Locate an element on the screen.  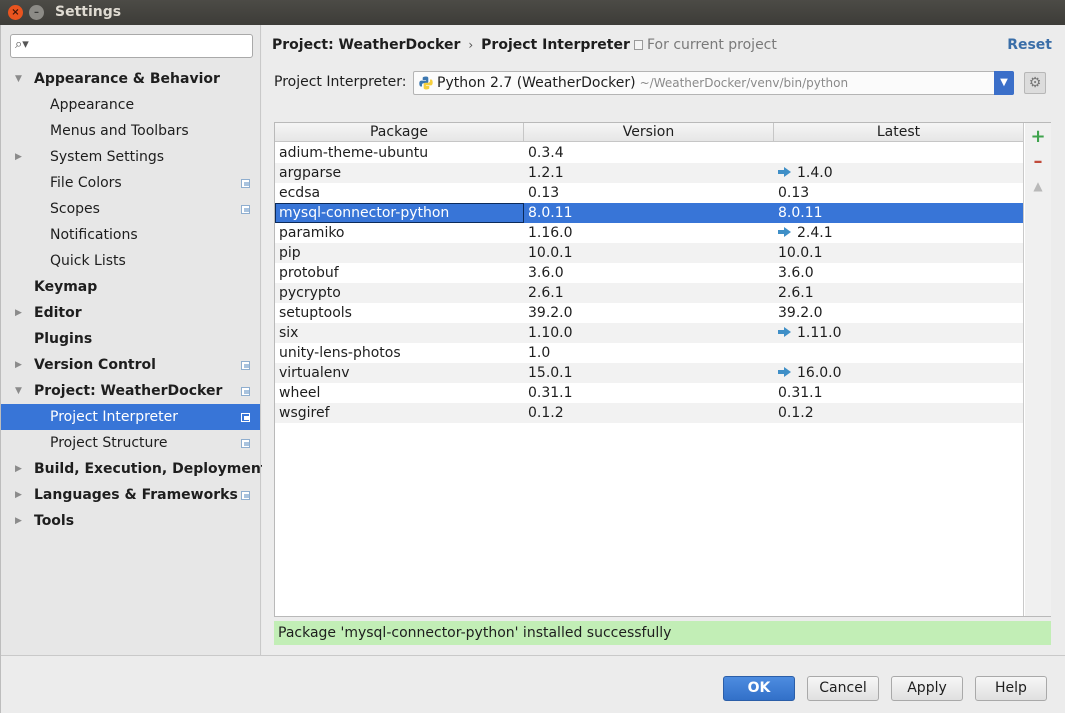
search-box: ⌕▾ is located at coordinates (131, 46).